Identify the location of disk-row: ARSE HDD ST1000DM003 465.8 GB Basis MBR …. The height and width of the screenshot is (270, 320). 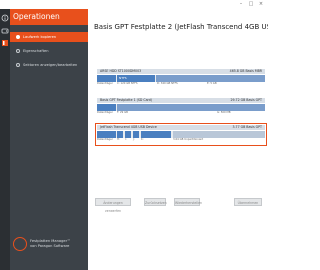
(181, 78).